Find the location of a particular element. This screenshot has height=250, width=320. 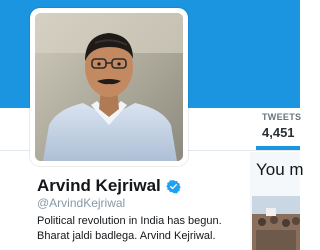

tweets-stat-label: TWEETS is located at coordinates (282, 117).